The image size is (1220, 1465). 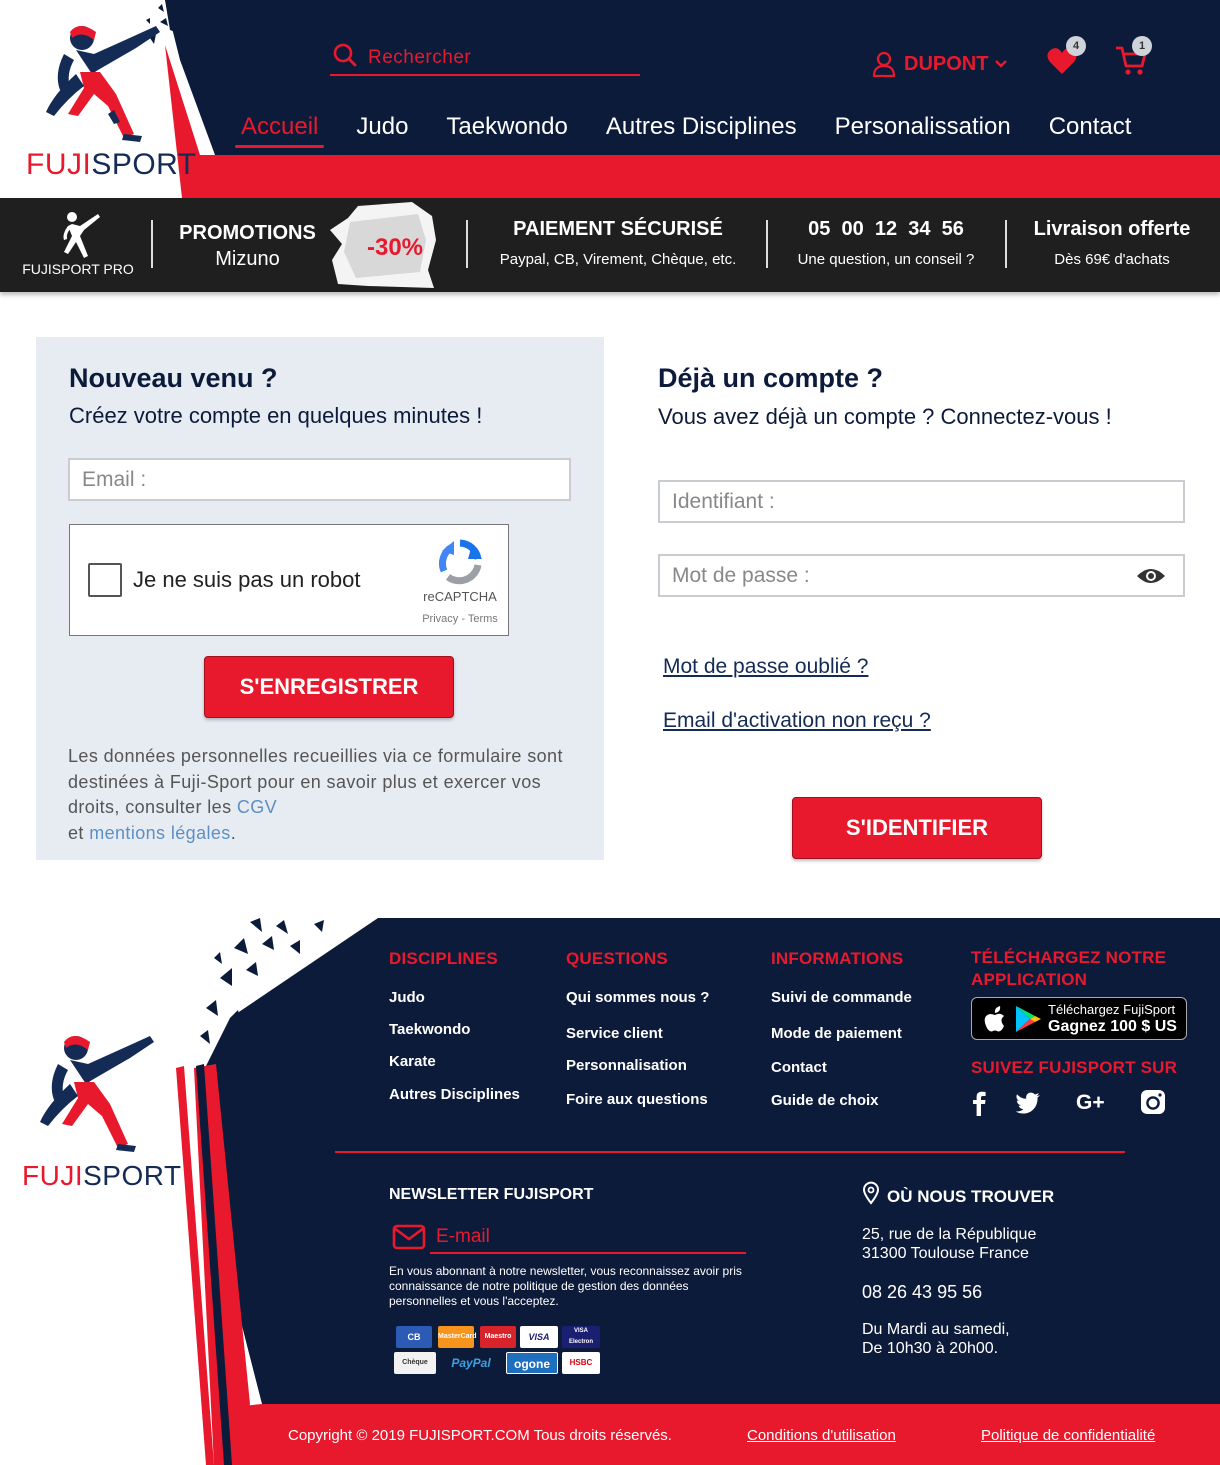 I want to click on facebook-icon, so click(x=979, y=1103).